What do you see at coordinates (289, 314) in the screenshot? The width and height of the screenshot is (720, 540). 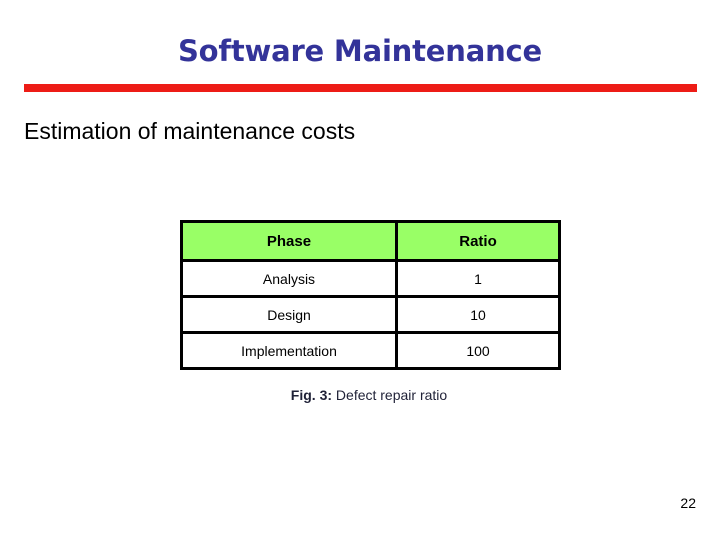 I see `cell-phase: Design` at bounding box center [289, 314].